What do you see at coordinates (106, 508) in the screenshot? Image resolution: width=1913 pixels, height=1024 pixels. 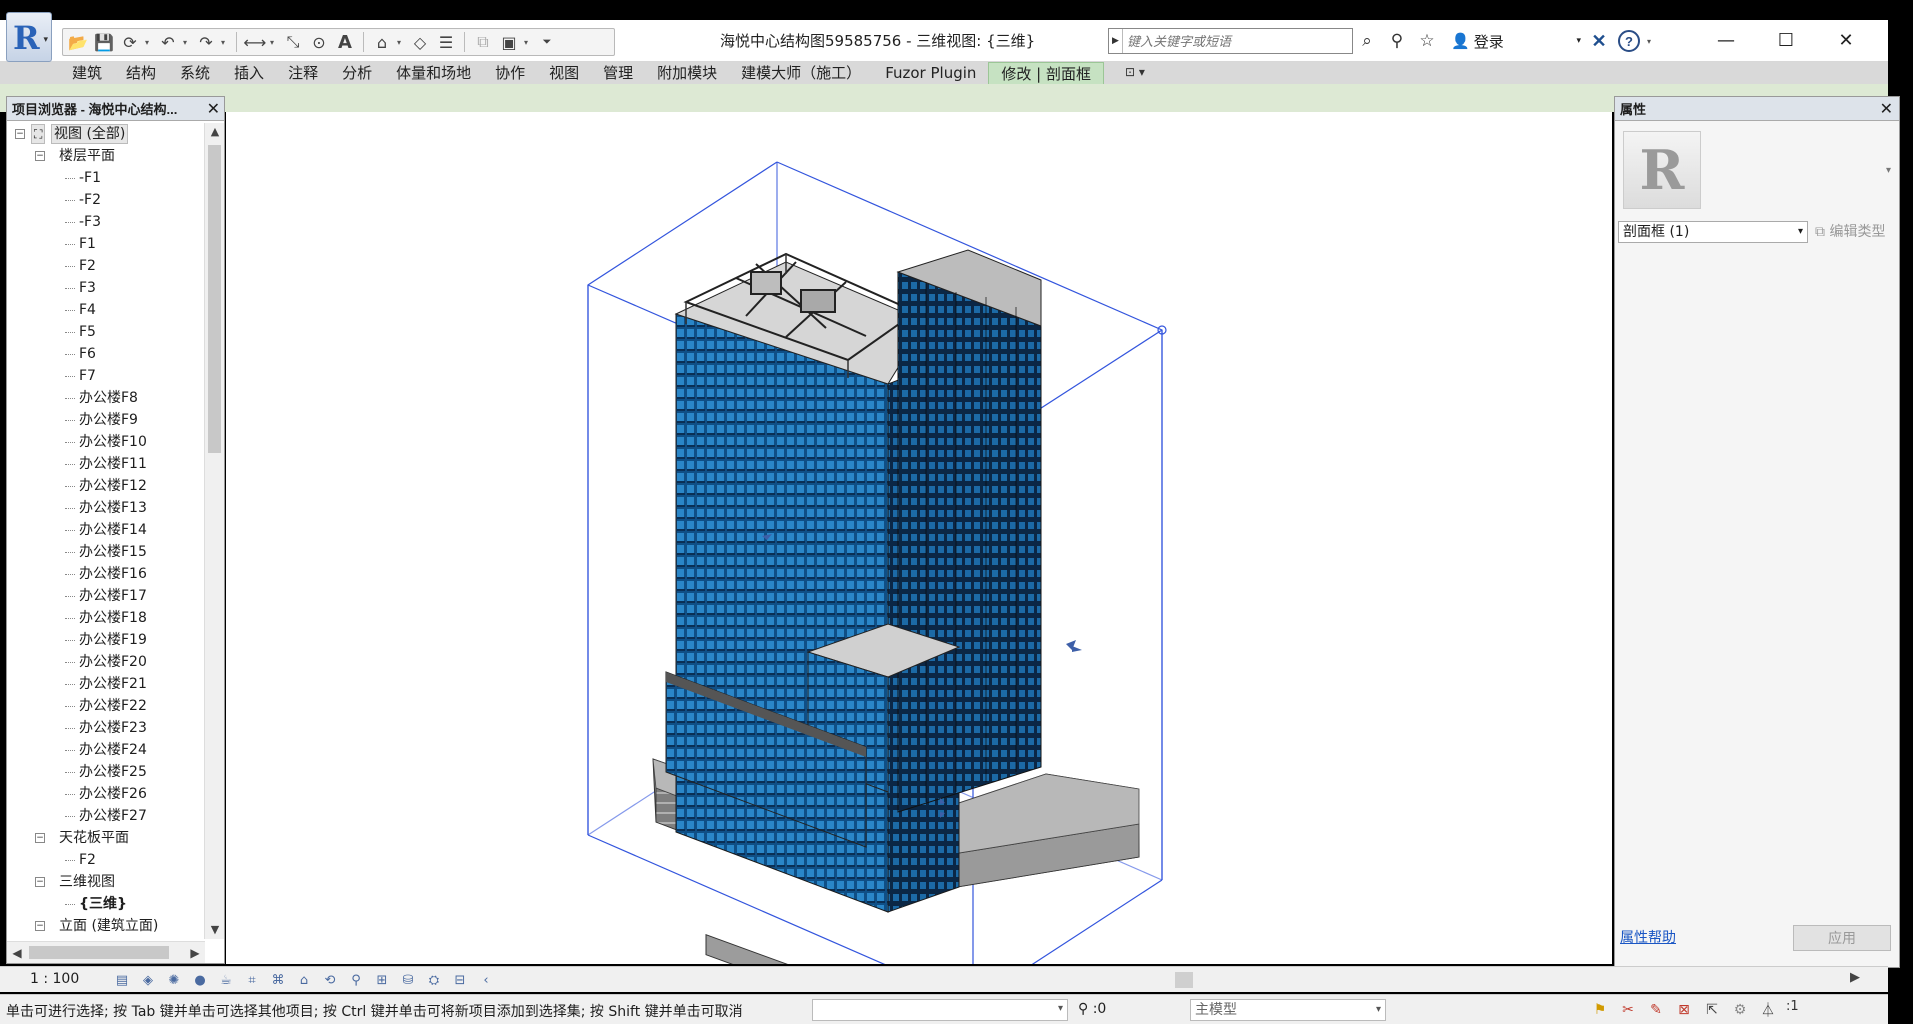 I see `tree-item: 办公楼F13` at bounding box center [106, 508].